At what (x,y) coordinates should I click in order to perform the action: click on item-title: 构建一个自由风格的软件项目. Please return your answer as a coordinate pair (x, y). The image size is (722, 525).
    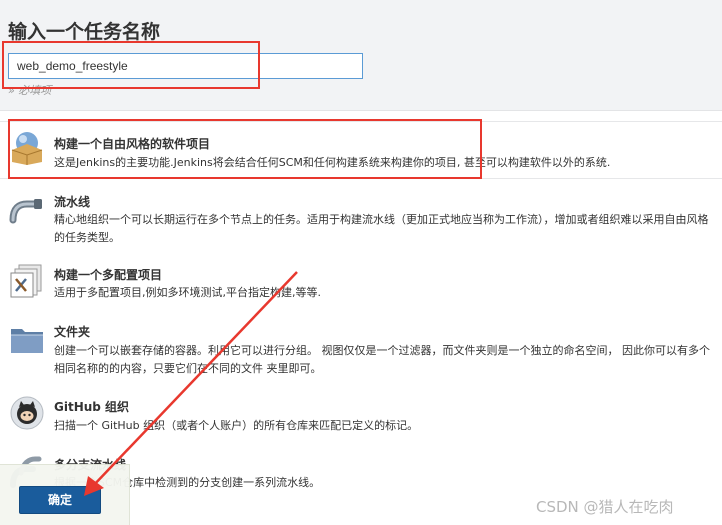
    Looking at the image, I should click on (132, 144).